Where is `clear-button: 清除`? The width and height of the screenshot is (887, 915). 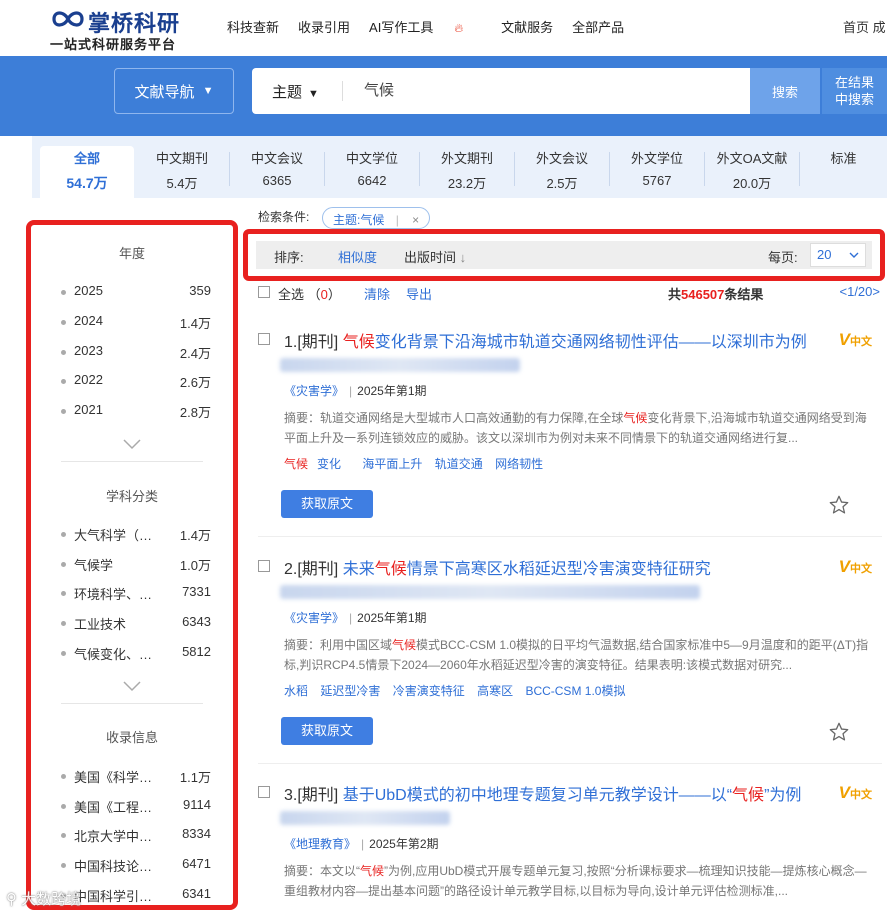
clear-button: 清除 is located at coordinates (377, 293).